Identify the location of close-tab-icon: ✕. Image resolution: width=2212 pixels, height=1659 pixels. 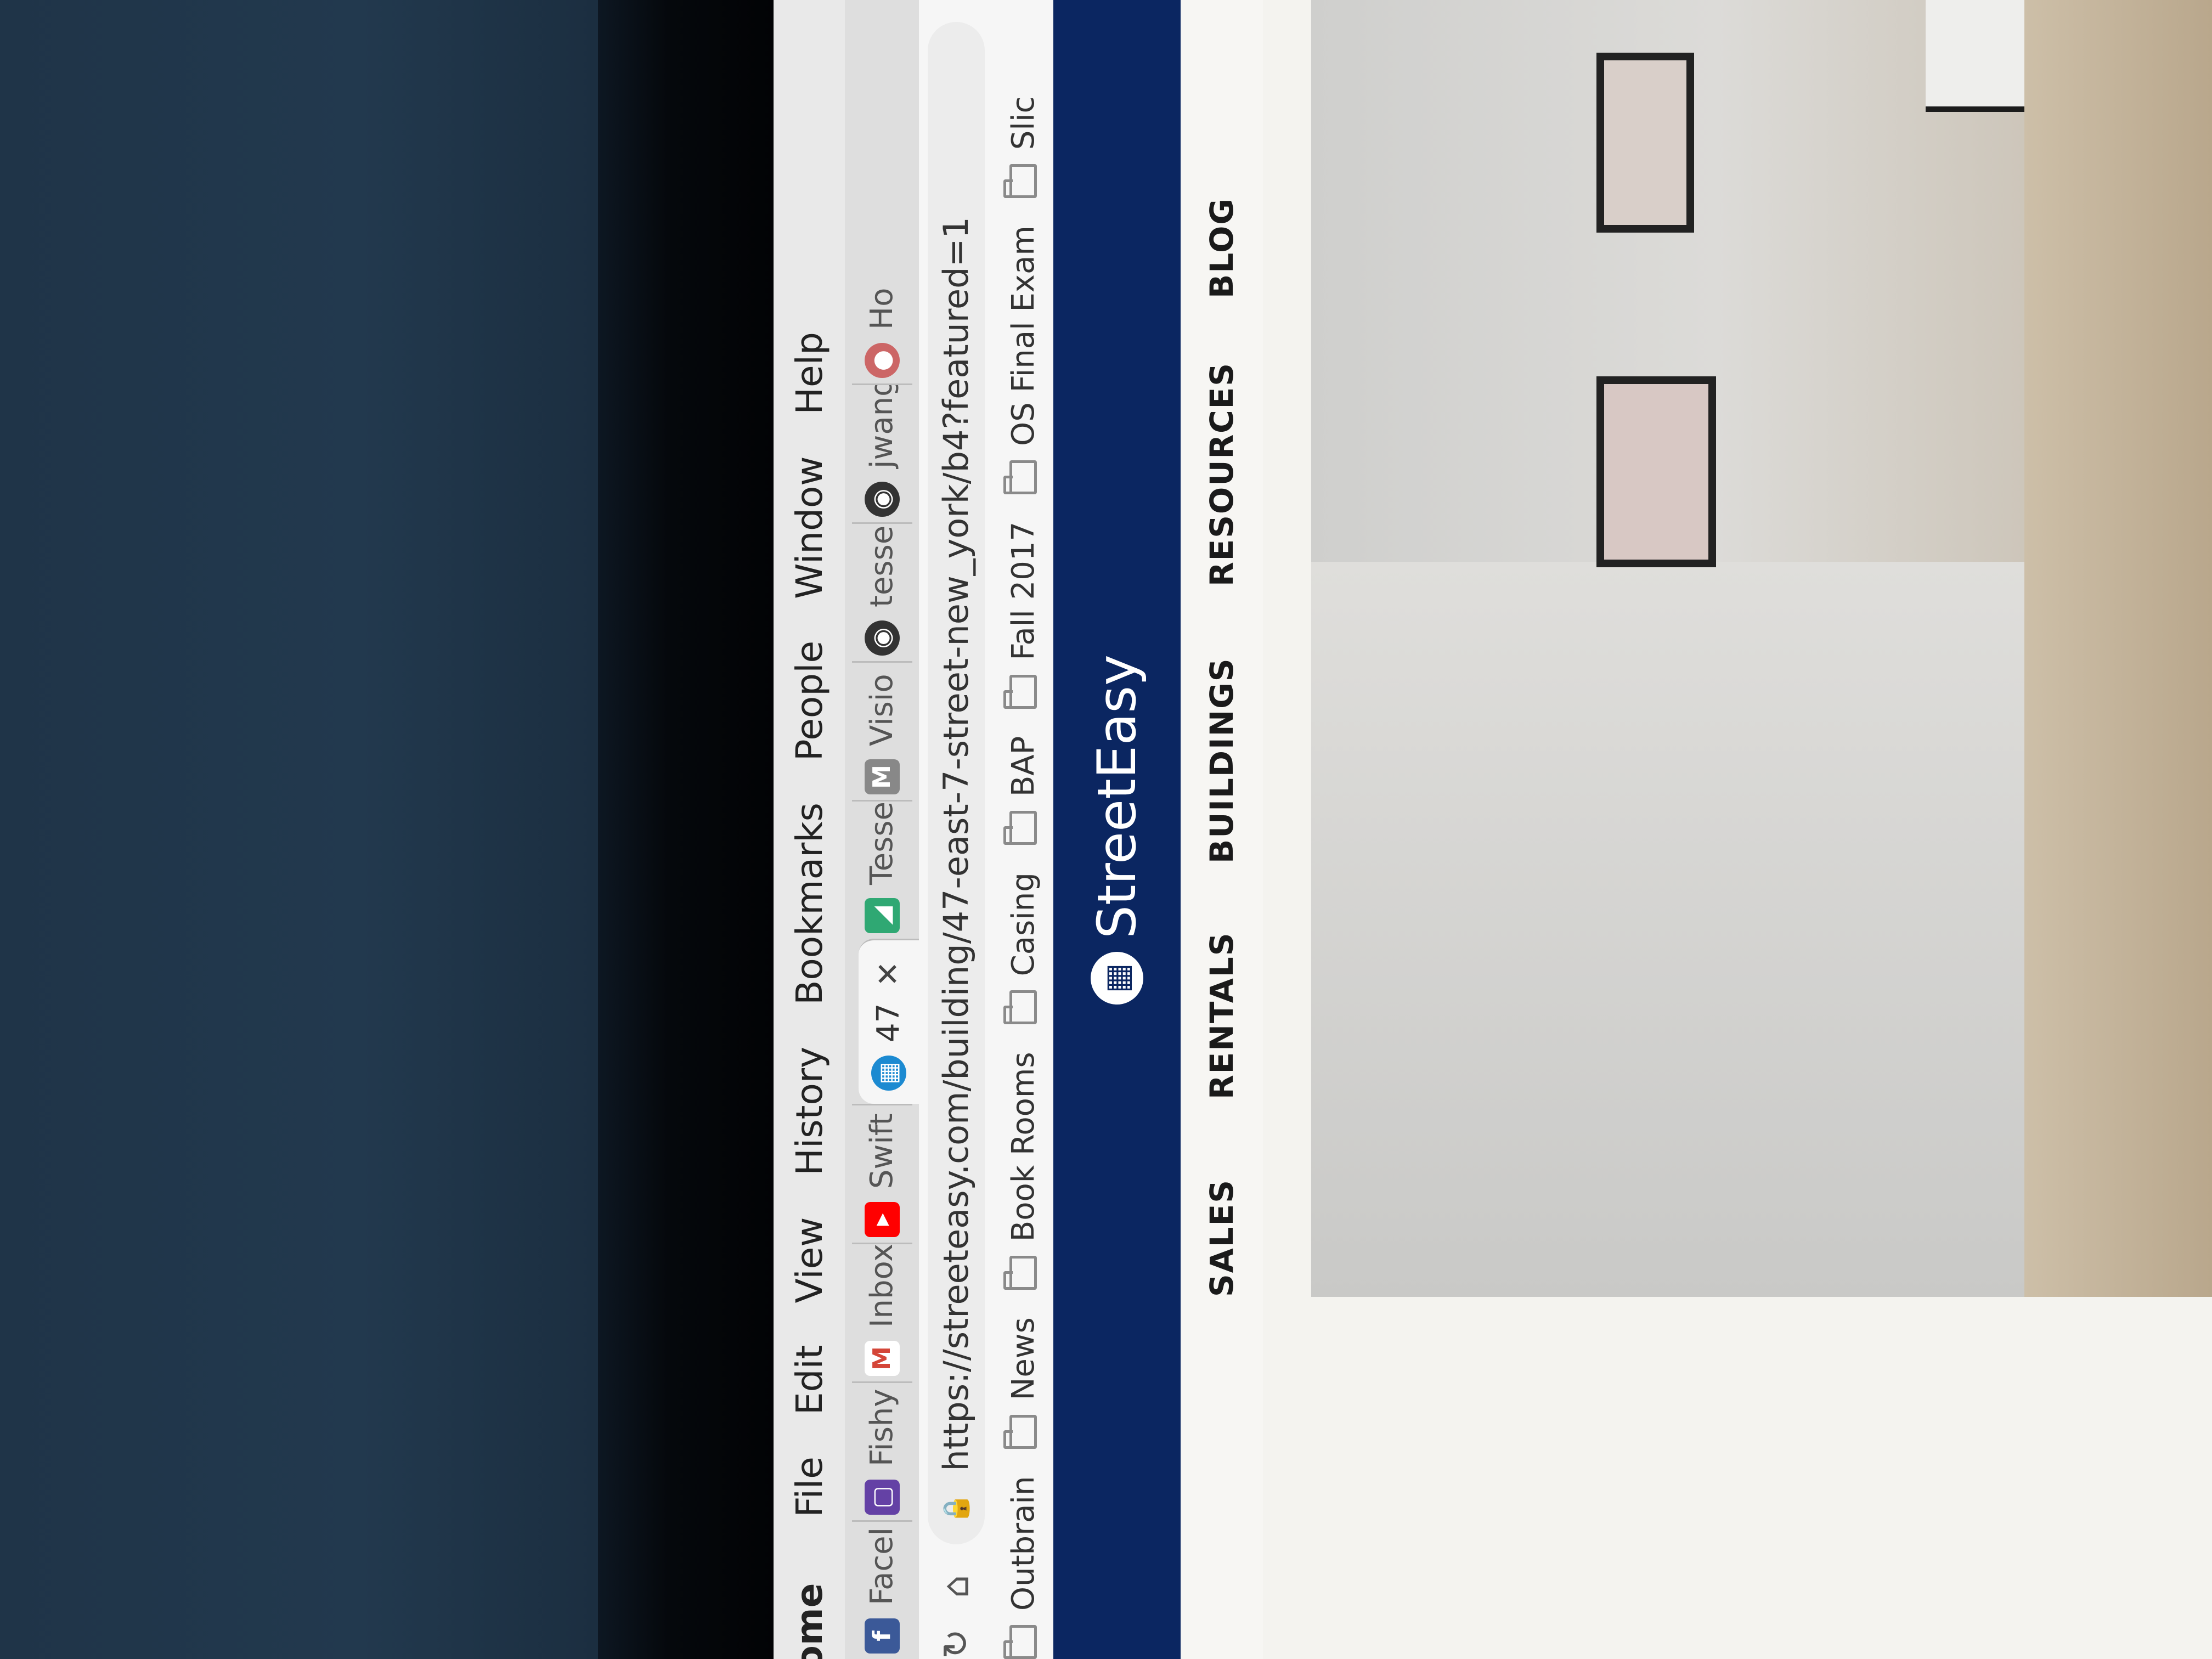
(888, 974).